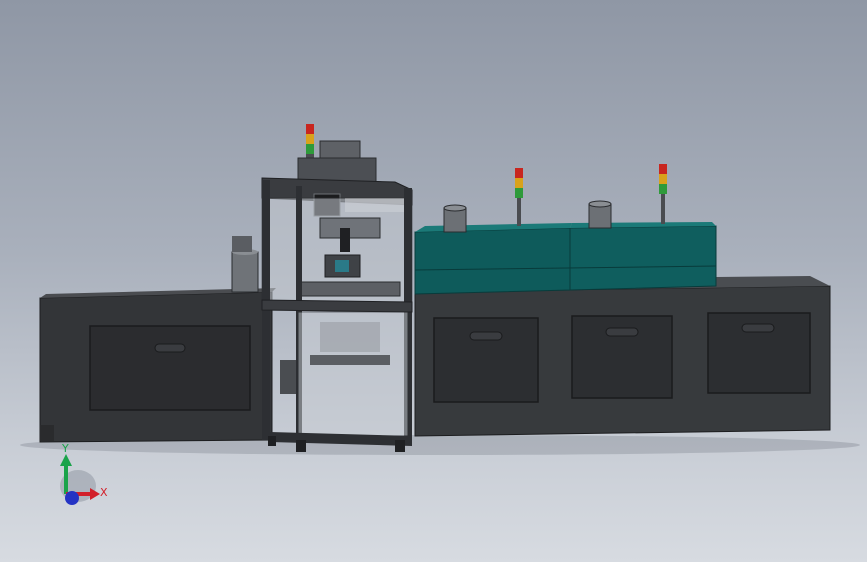  I want to click on right-oven-body, so click(622, 356).